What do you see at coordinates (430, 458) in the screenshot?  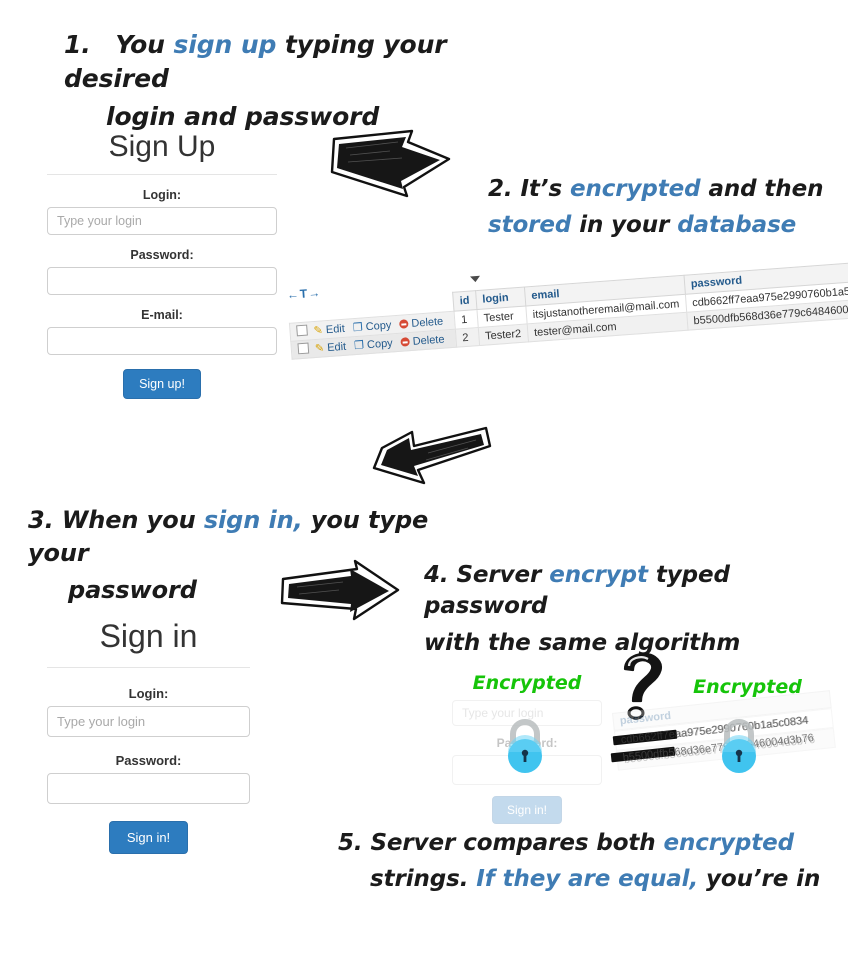 I see `arrow-database-to-signin` at bounding box center [430, 458].